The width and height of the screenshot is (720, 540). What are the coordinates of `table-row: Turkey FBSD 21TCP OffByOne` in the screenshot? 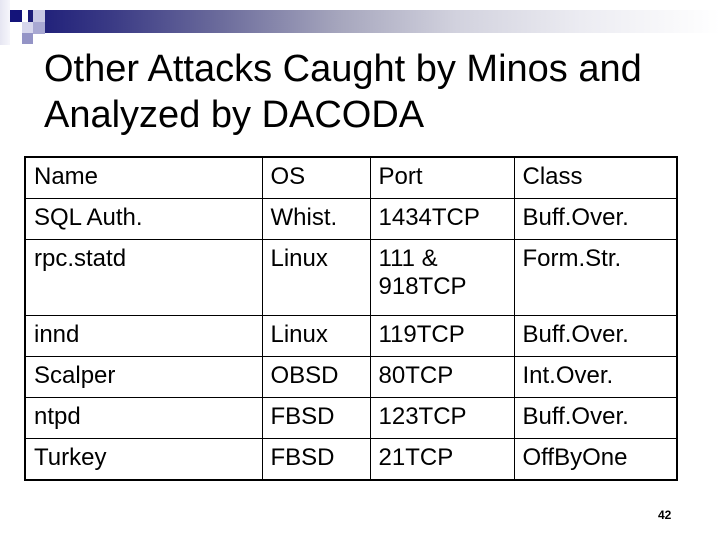 It's located at (351, 459).